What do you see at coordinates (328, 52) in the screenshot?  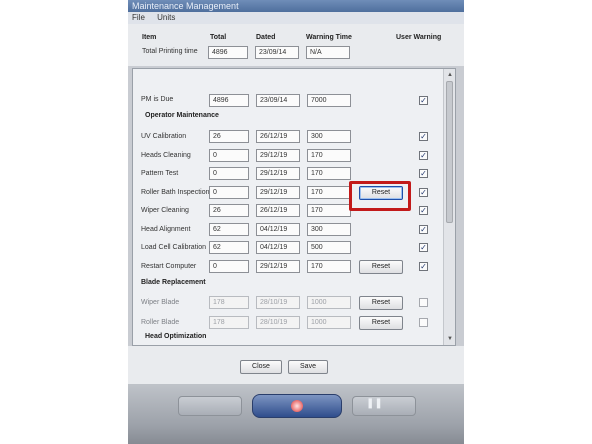 I see `total-printing-warning: N/A` at bounding box center [328, 52].